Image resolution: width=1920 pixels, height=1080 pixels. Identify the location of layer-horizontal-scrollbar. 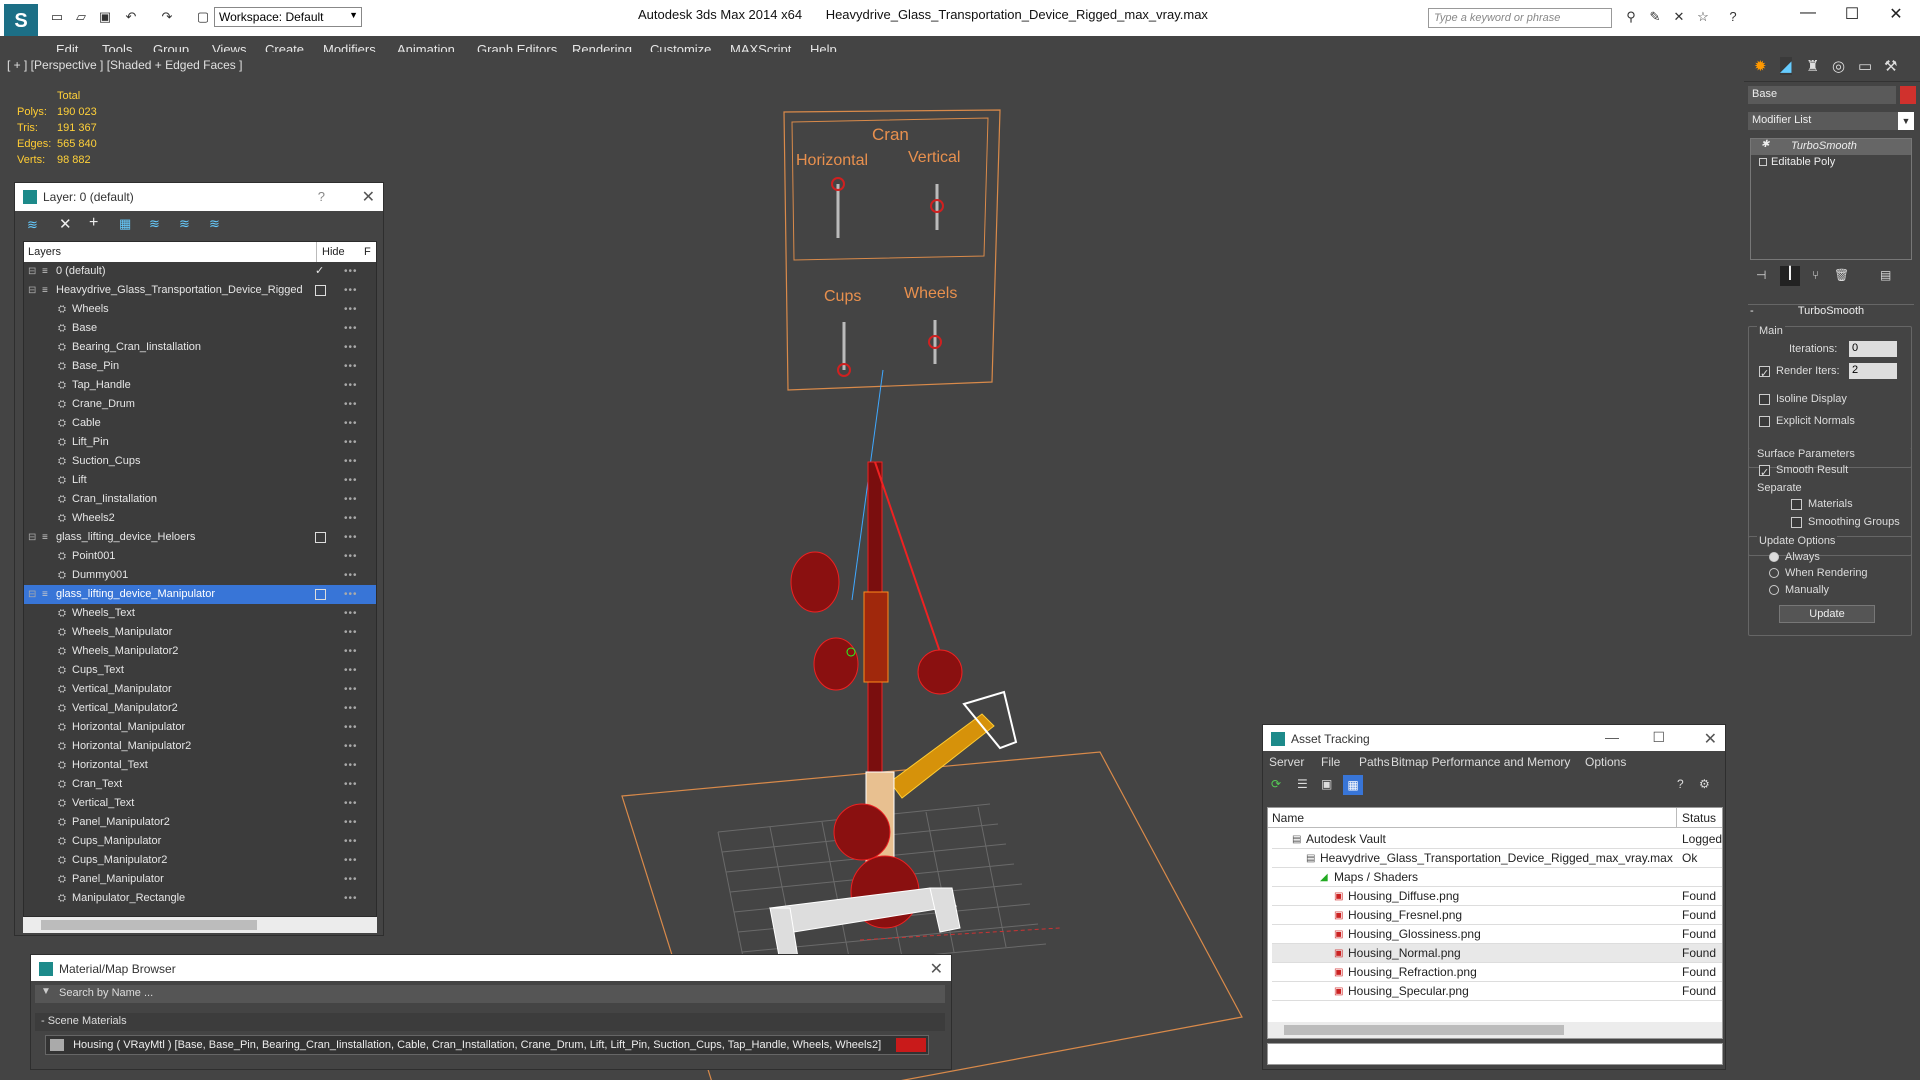
(200, 925).